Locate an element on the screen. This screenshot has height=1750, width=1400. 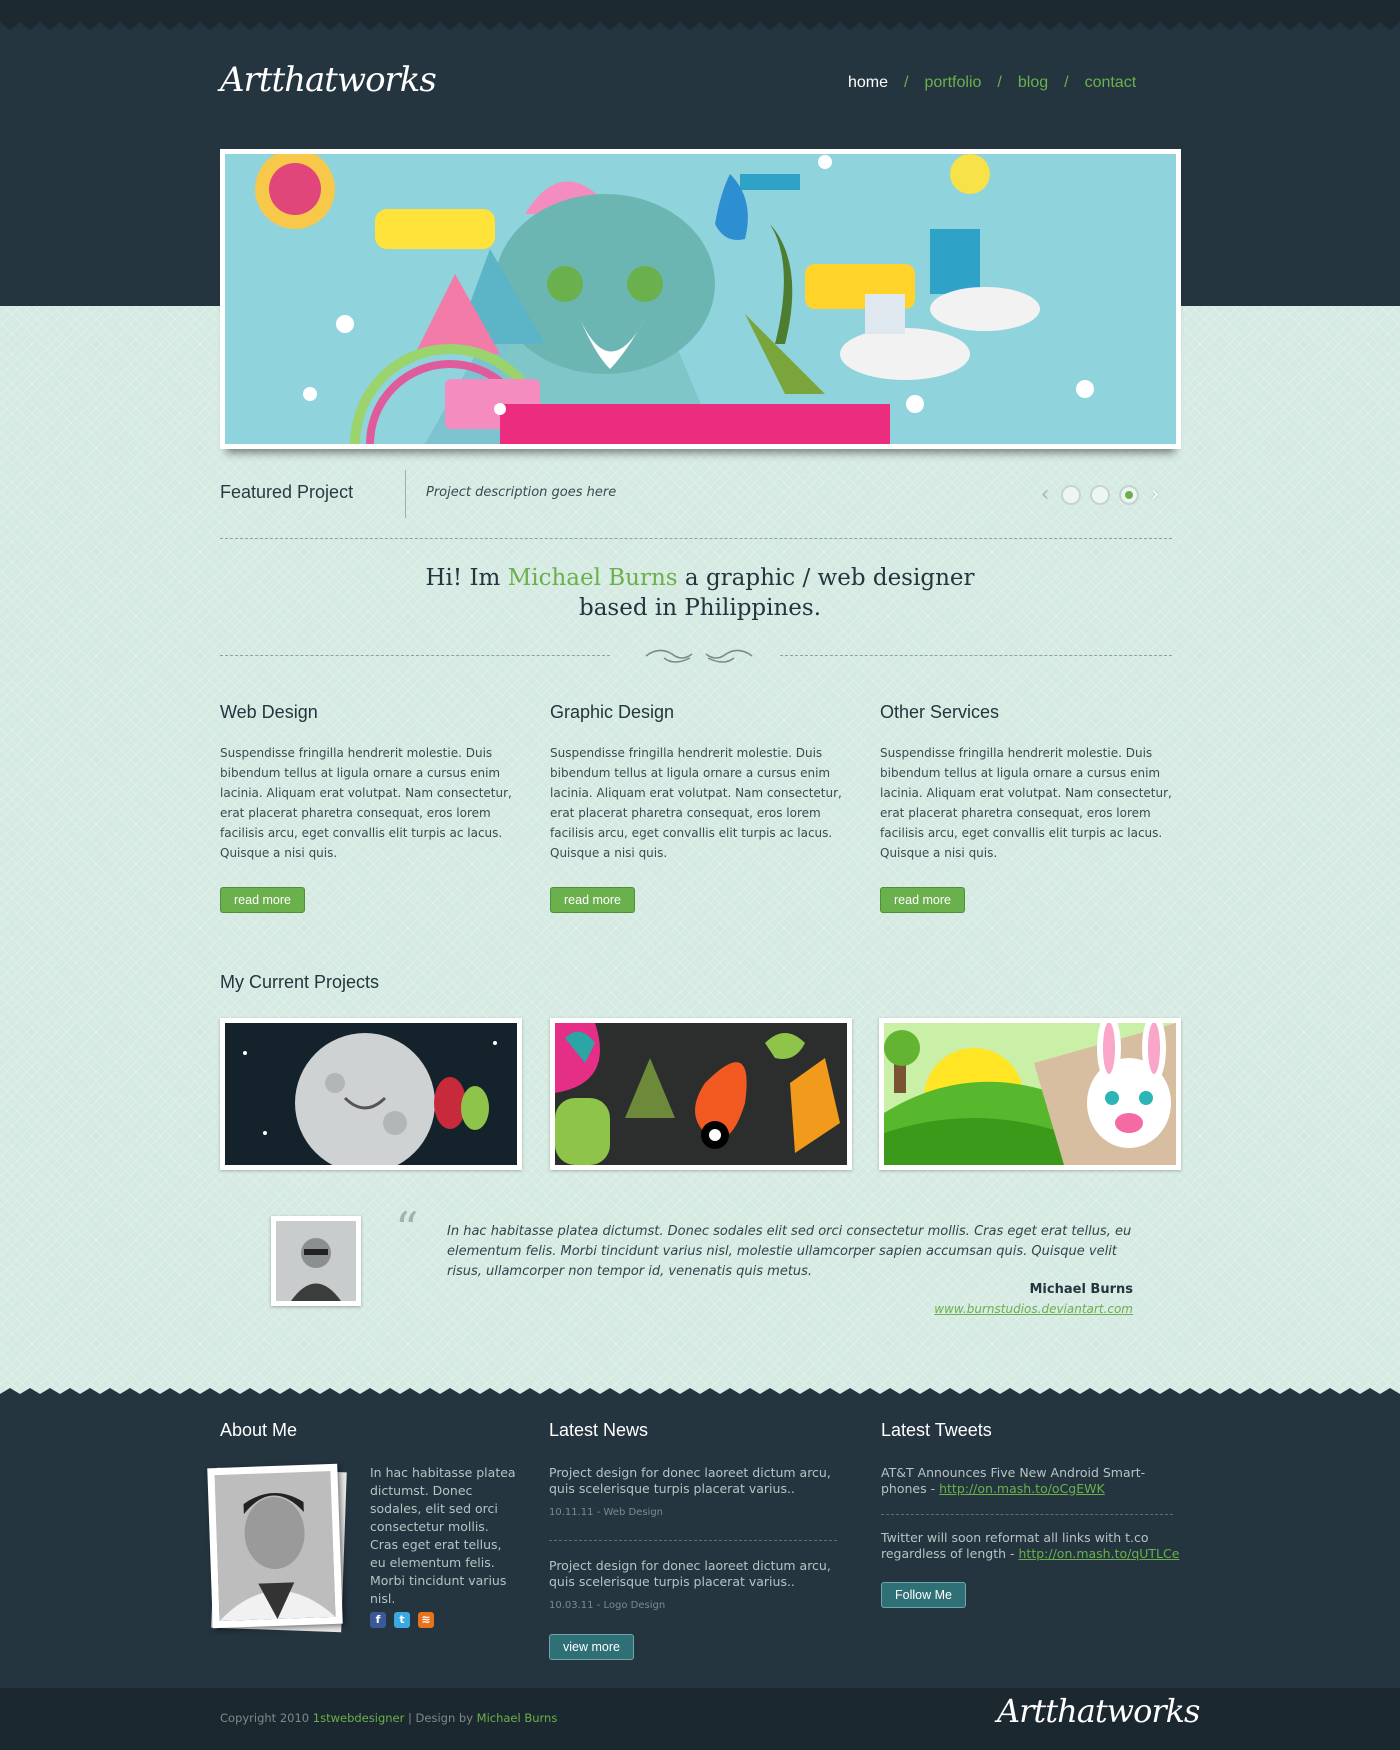
news-meta: 10.03.11 - Logo Design is located at coordinates (607, 1605).